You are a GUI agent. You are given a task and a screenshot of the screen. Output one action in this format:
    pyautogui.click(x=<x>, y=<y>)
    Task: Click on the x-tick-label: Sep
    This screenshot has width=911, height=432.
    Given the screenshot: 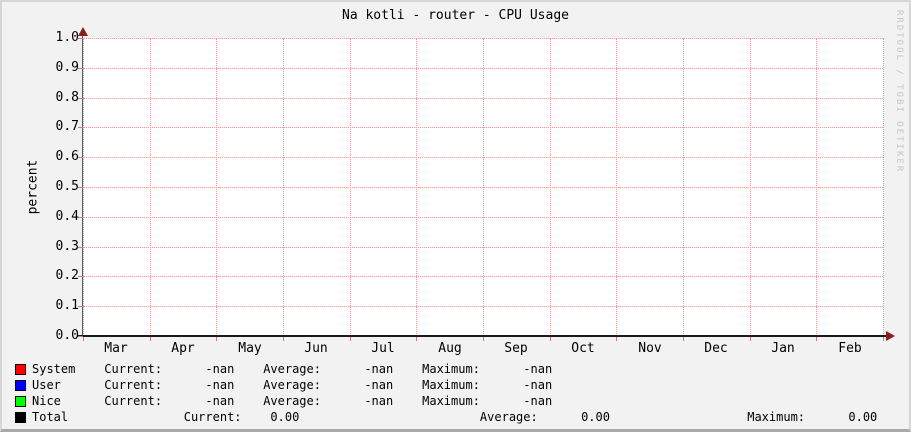 What is the action you would take?
    pyautogui.click(x=516, y=348)
    